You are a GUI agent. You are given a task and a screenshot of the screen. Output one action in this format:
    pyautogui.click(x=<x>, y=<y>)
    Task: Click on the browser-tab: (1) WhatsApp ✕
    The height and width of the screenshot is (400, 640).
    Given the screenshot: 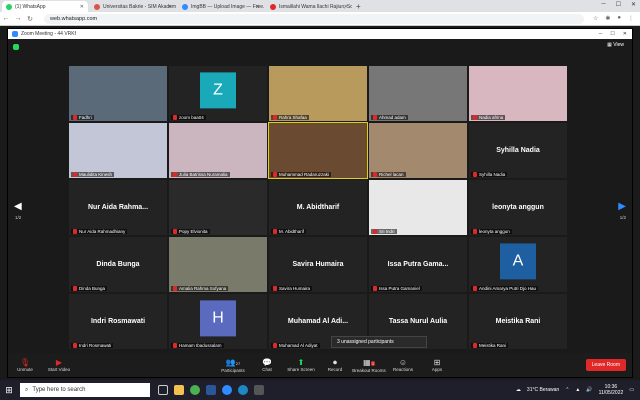 What is the action you would take?
    pyautogui.click(x=45, y=6)
    